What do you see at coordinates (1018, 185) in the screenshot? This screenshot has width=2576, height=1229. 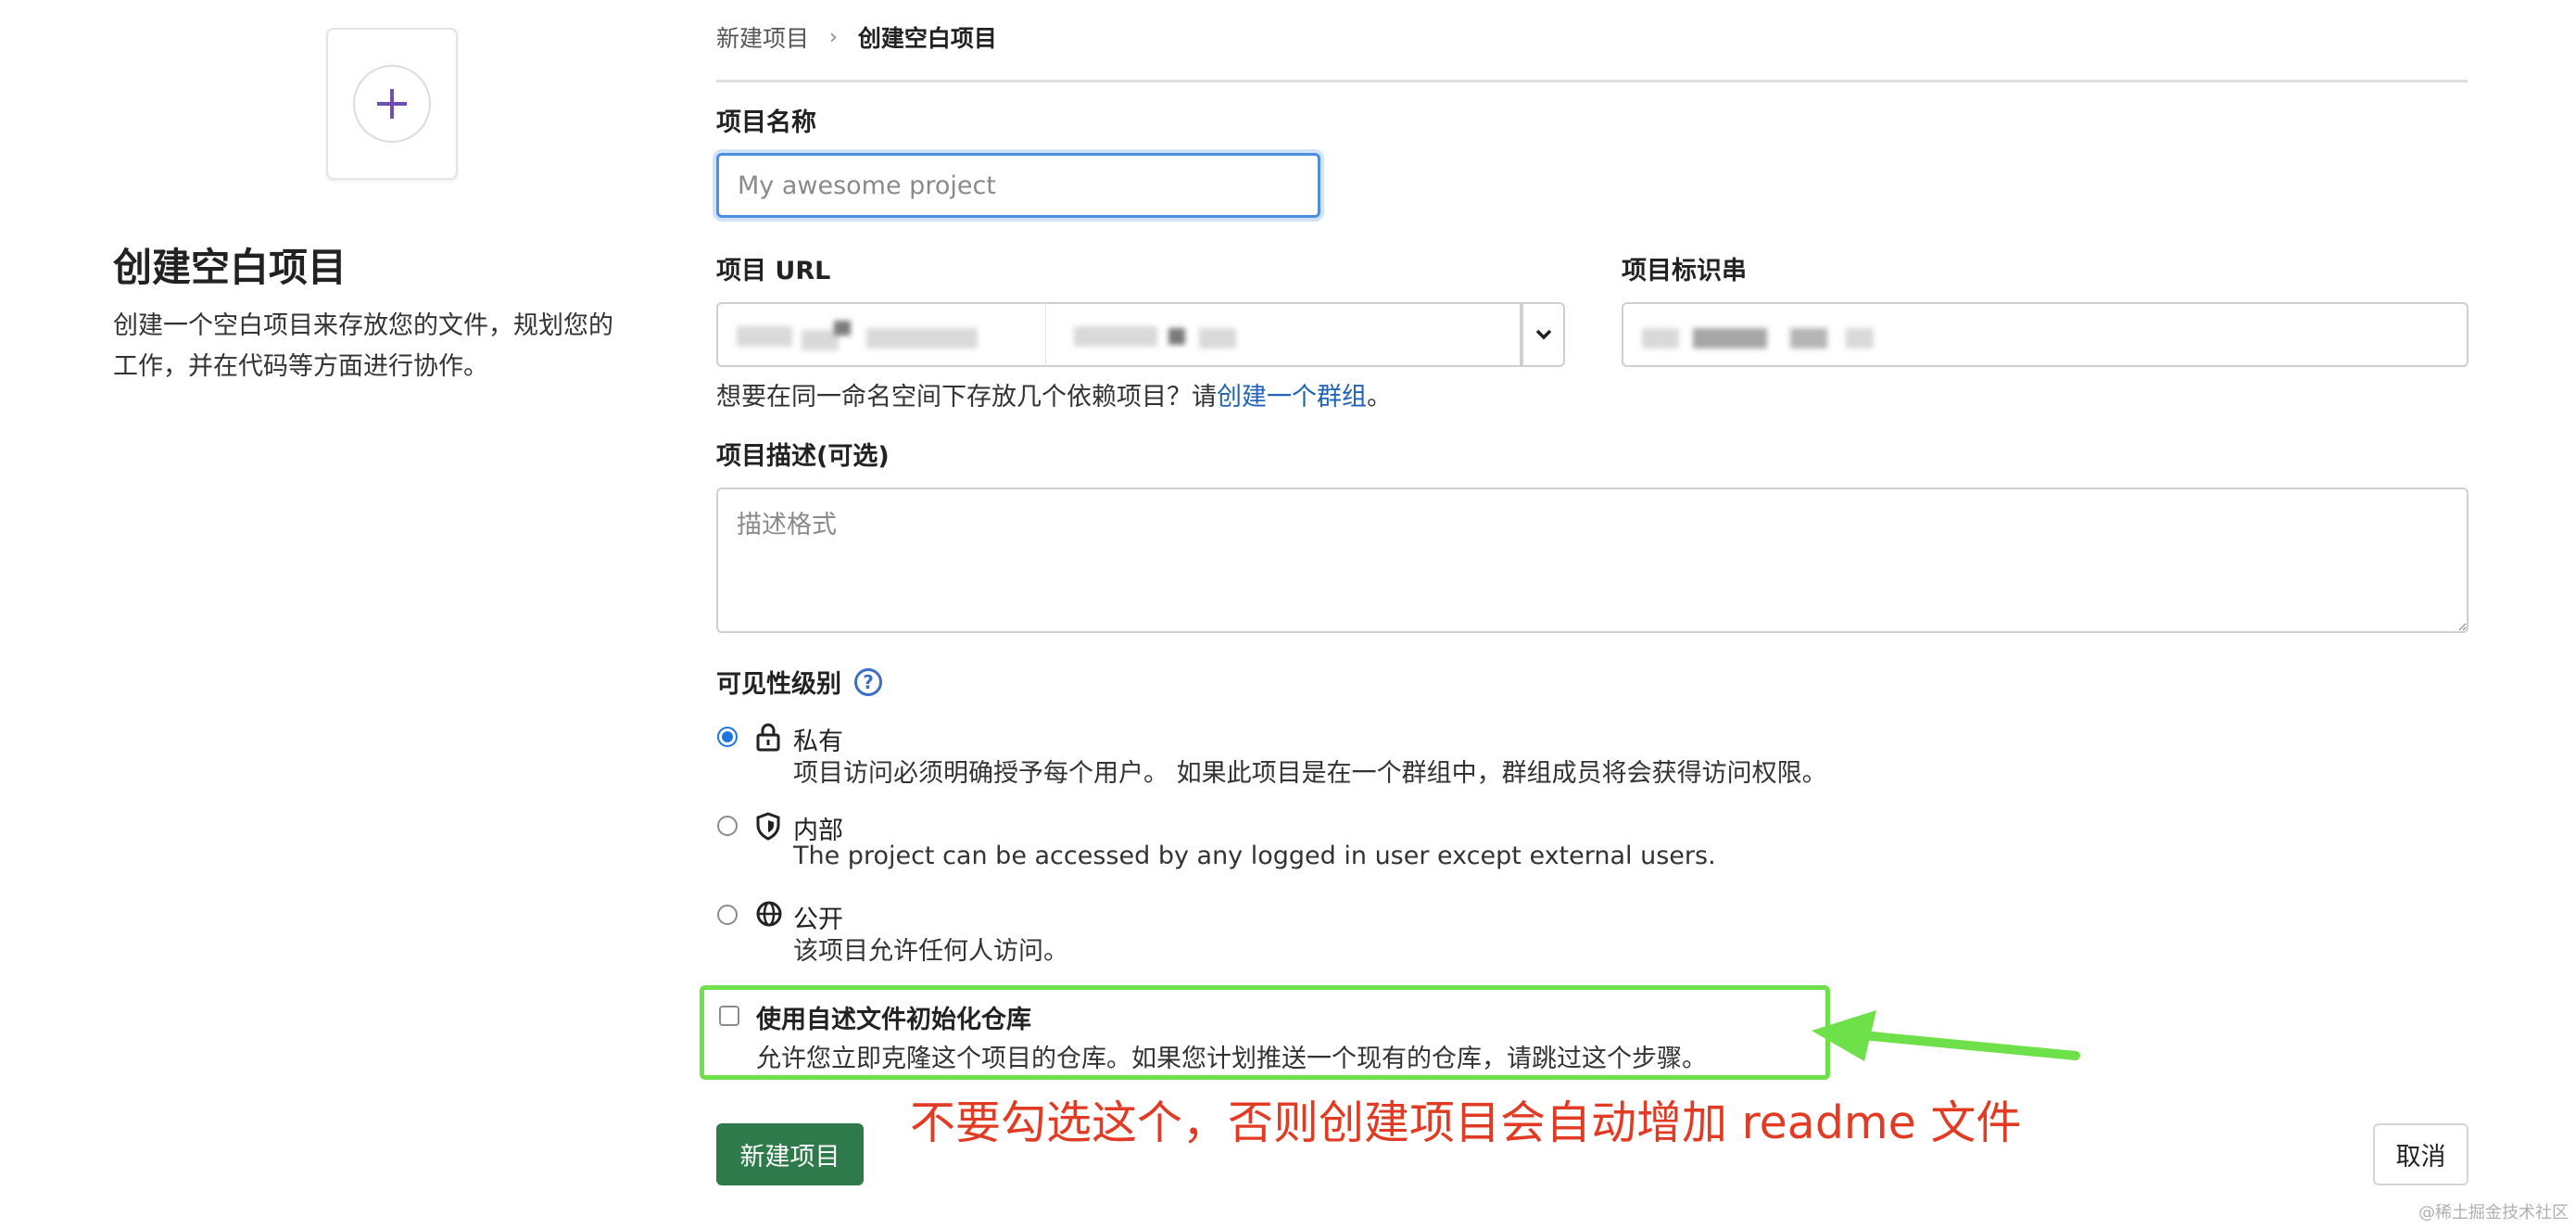 I see `project-name-input` at bounding box center [1018, 185].